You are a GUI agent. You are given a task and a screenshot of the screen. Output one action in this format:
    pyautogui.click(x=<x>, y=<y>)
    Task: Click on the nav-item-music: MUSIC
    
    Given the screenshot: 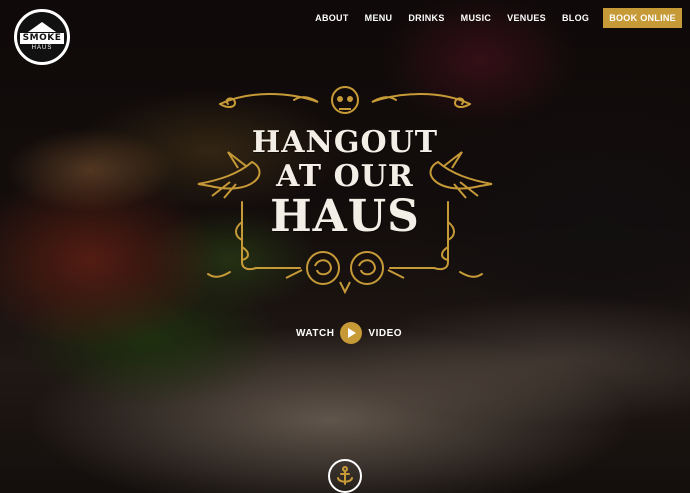 What is the action you would take?
    pyautogui.click(x=476, y=18)
    